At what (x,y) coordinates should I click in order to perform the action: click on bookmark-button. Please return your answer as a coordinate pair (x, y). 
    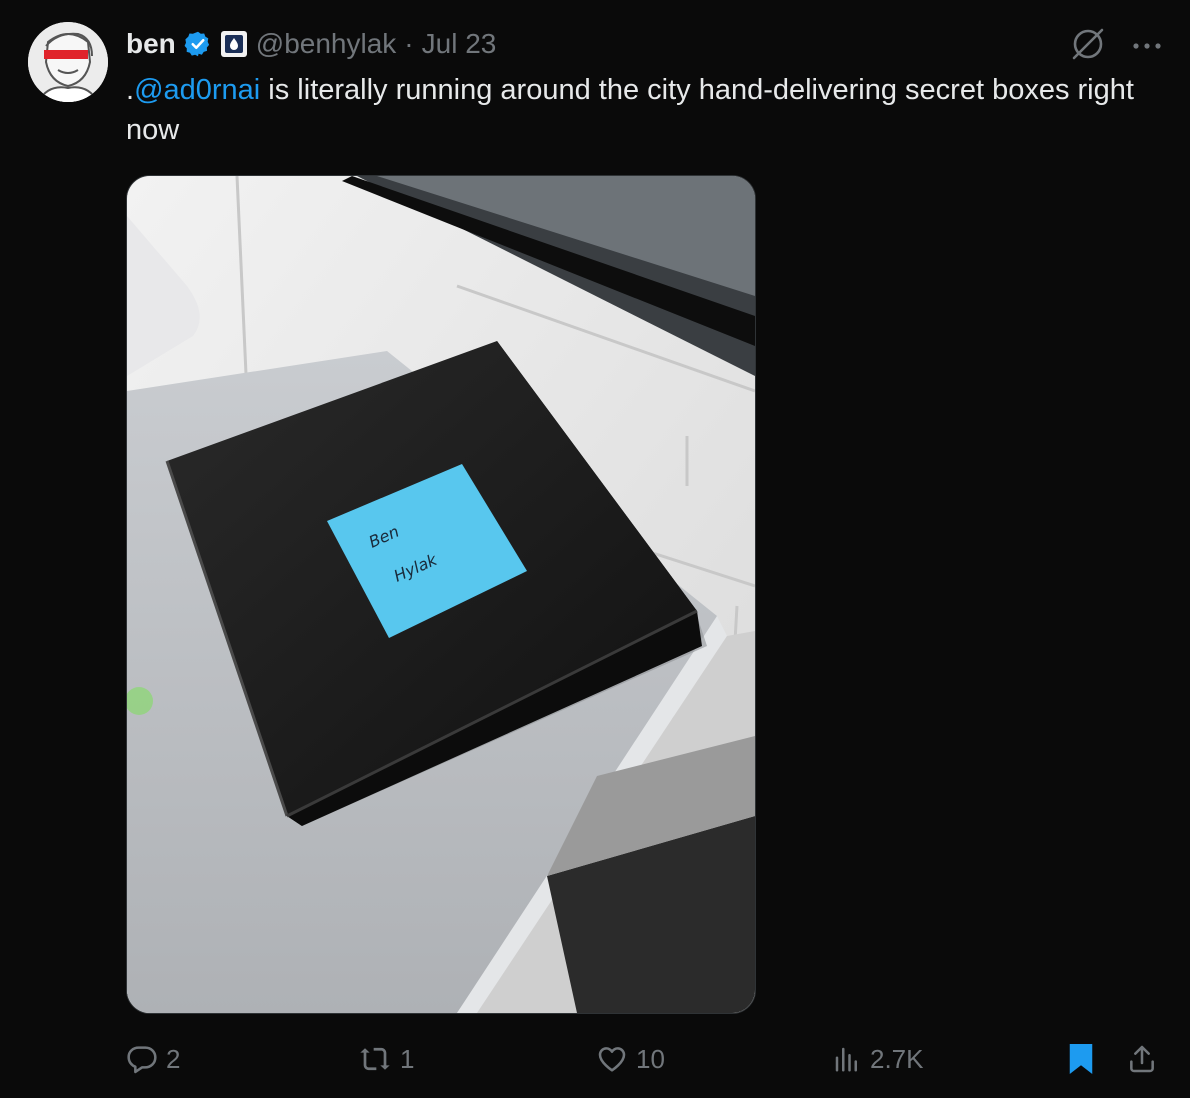
    Looking at the image, I should click on (1081, 1059).